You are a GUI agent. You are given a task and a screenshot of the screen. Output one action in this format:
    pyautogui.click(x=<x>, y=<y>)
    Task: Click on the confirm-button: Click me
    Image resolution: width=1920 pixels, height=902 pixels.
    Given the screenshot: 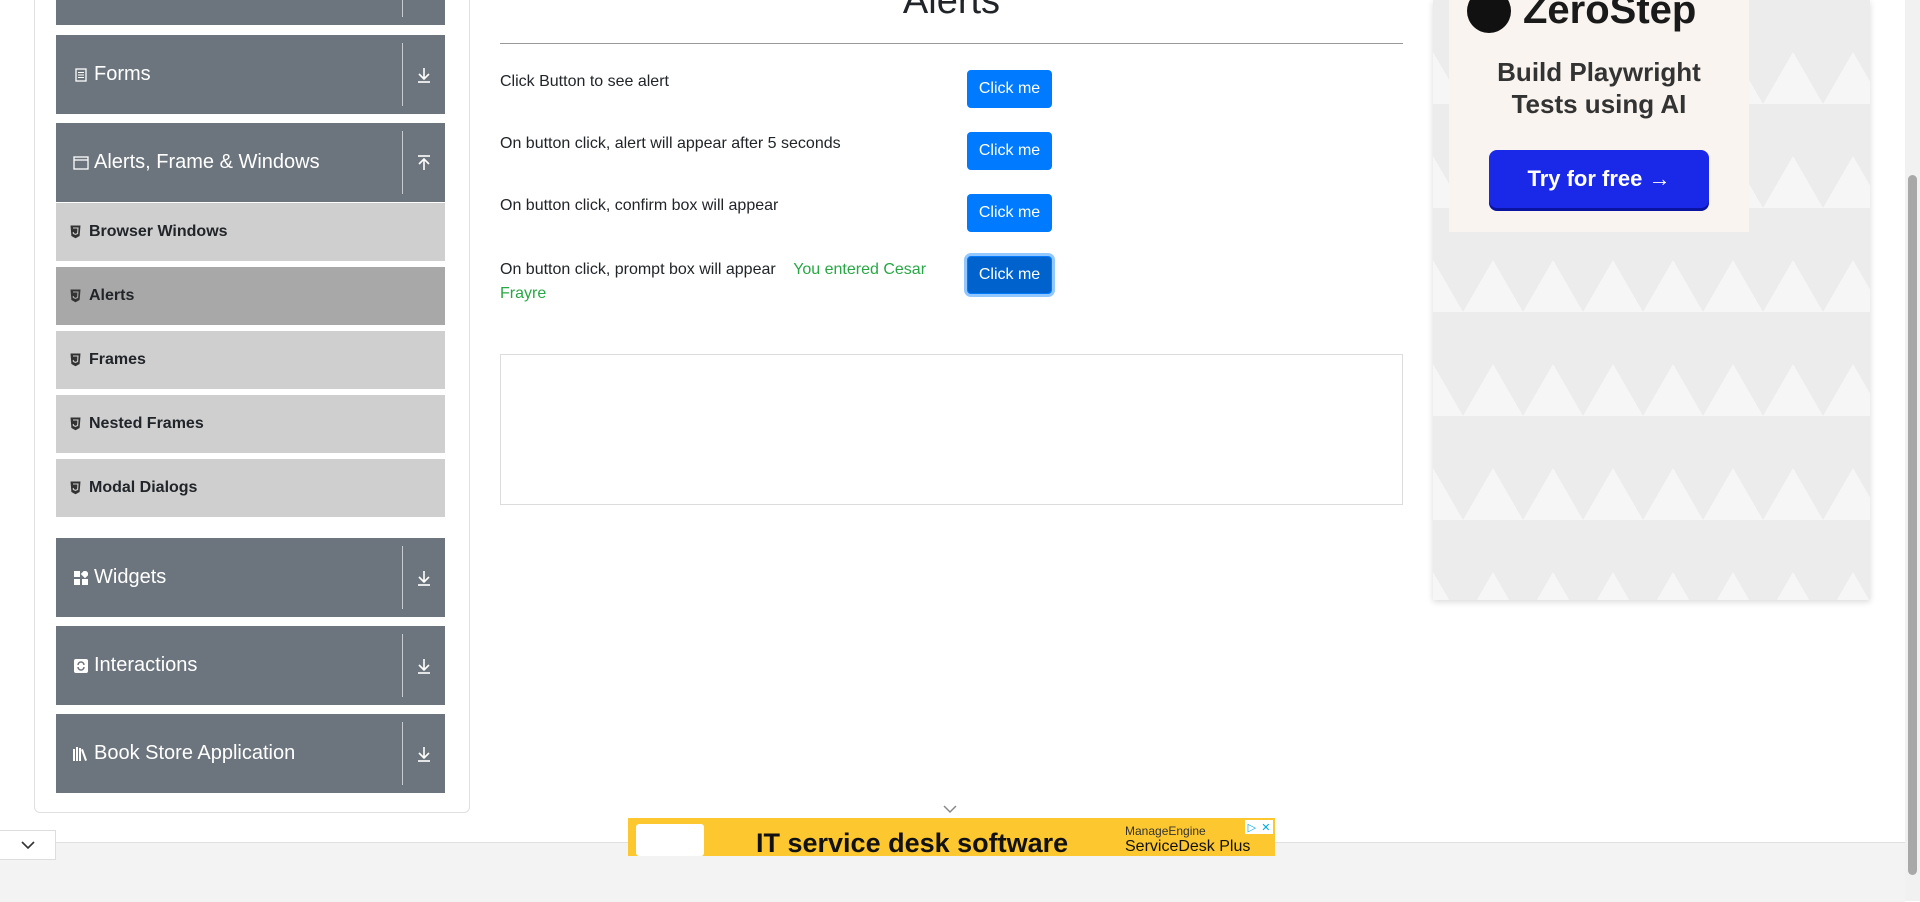 What is the action you would take?
    pyautogui.click(x=1009, y=213)
    